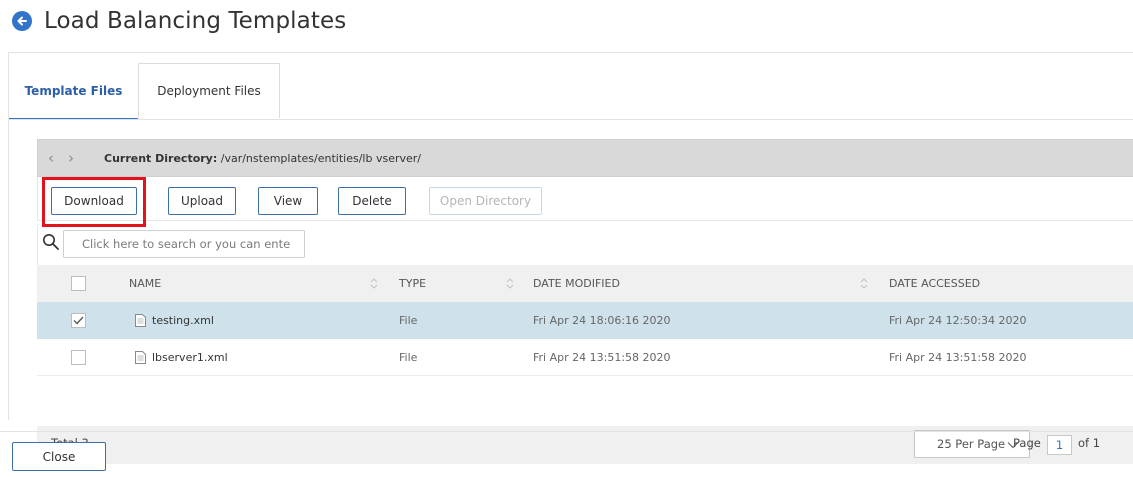  Describe the element at coordinates (1027, 443) in the screenshot. I see `page-label: Page` at that location.